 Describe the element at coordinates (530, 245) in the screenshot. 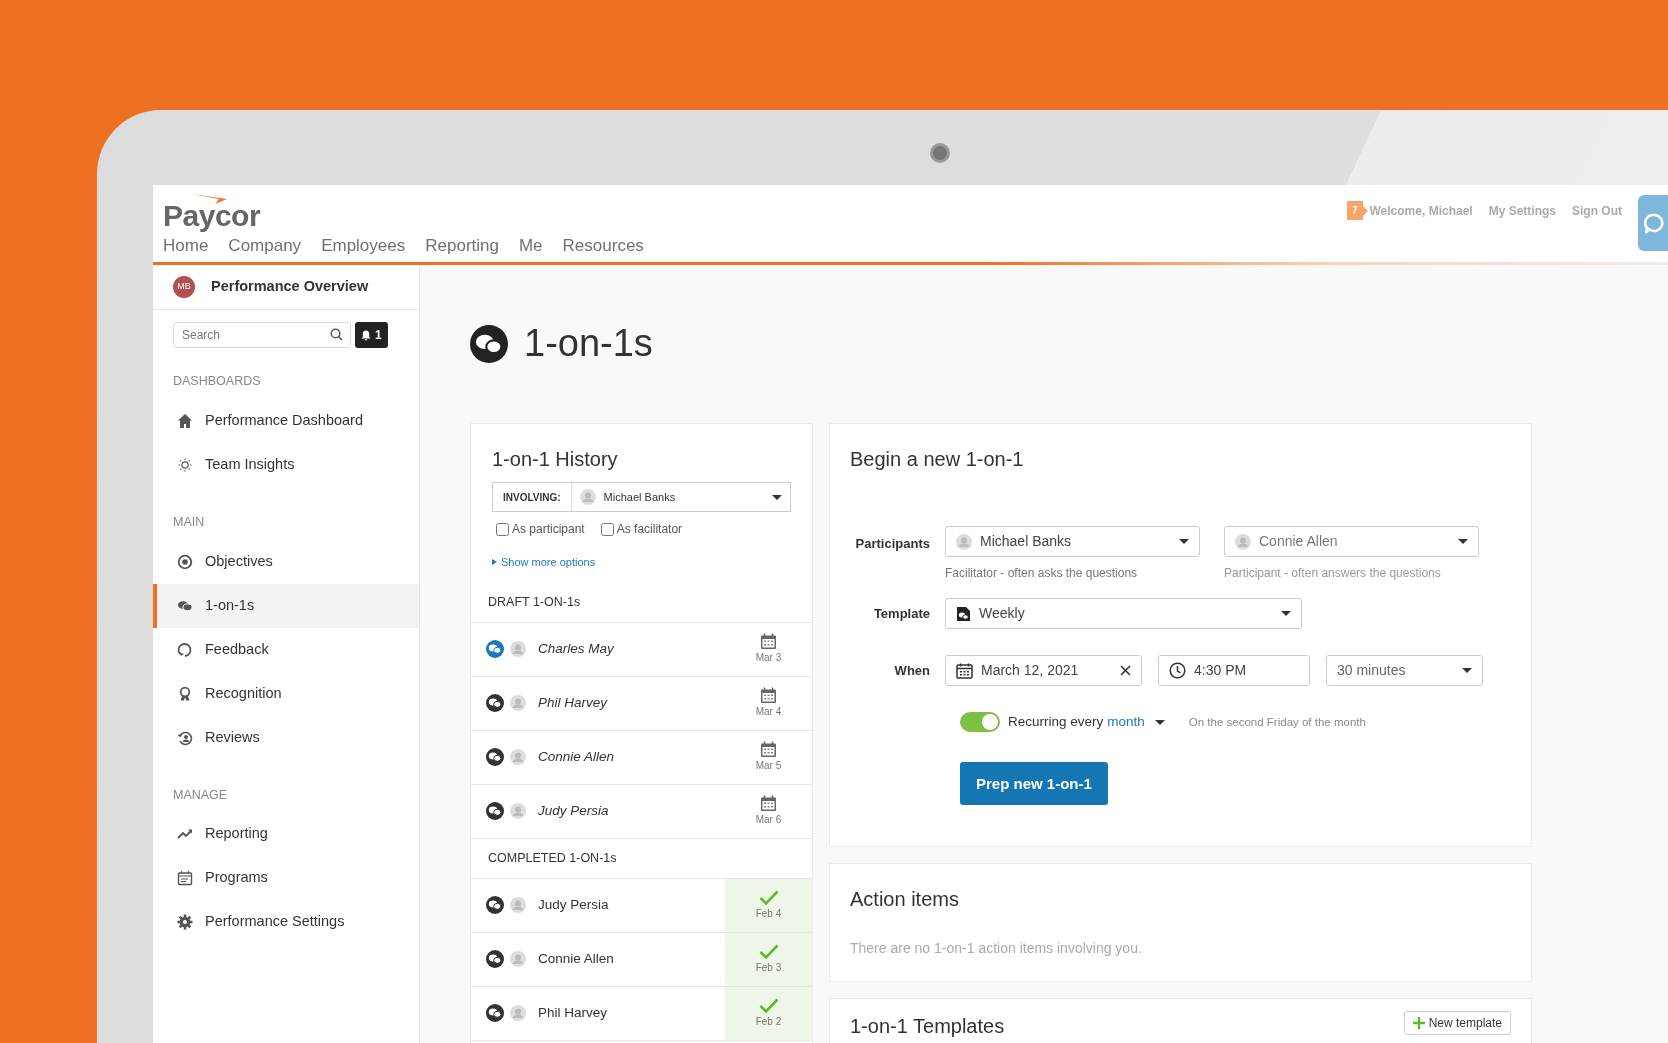

I see `nav-link: Me` at that location.